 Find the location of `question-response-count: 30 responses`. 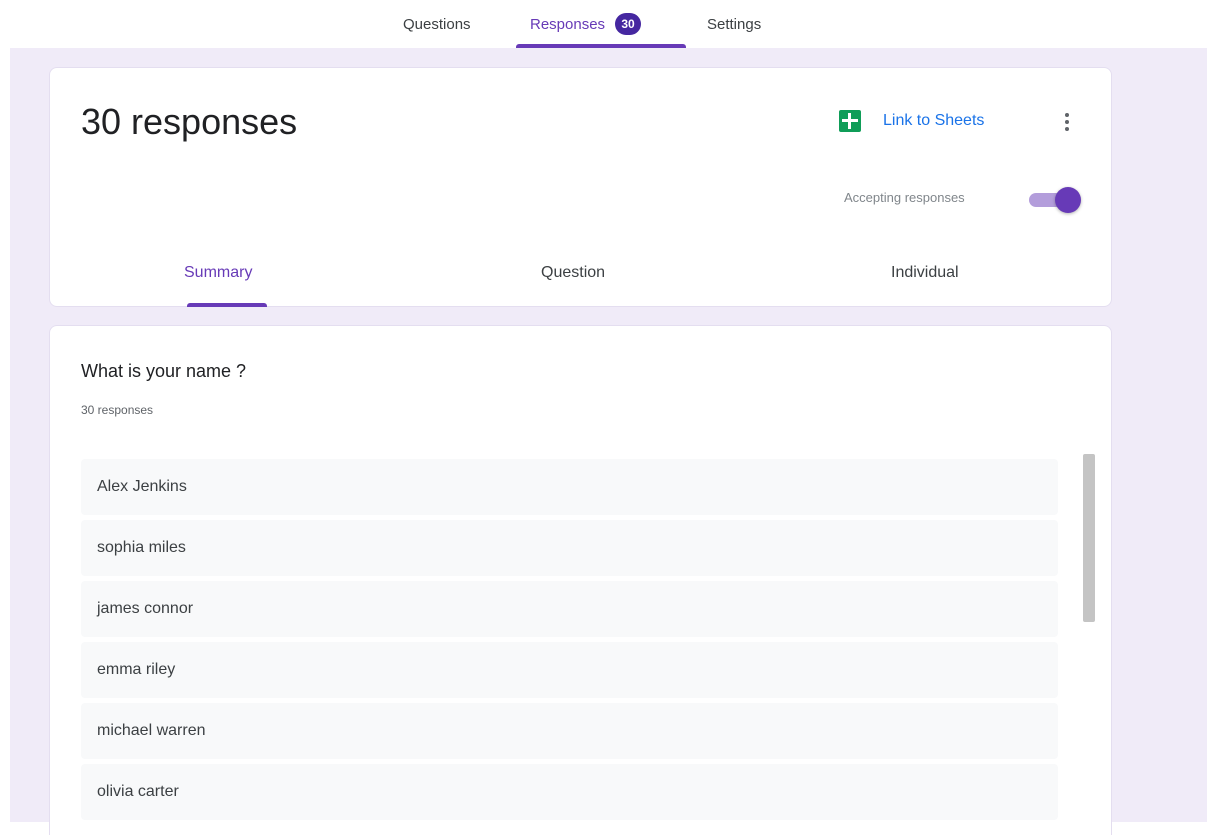

question-response-count: 30 responses is located at coordinates (117, 410).